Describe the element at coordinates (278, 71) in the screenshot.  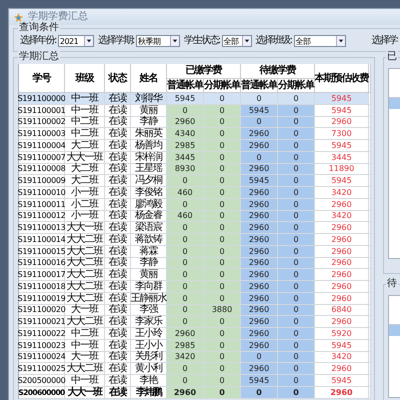
I see `column-group-header: 待缴学费` at that location.